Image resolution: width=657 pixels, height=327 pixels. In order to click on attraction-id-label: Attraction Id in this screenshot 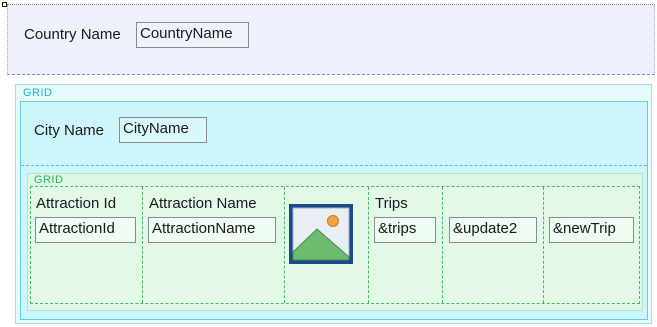, I will do `click(76, 203)`.